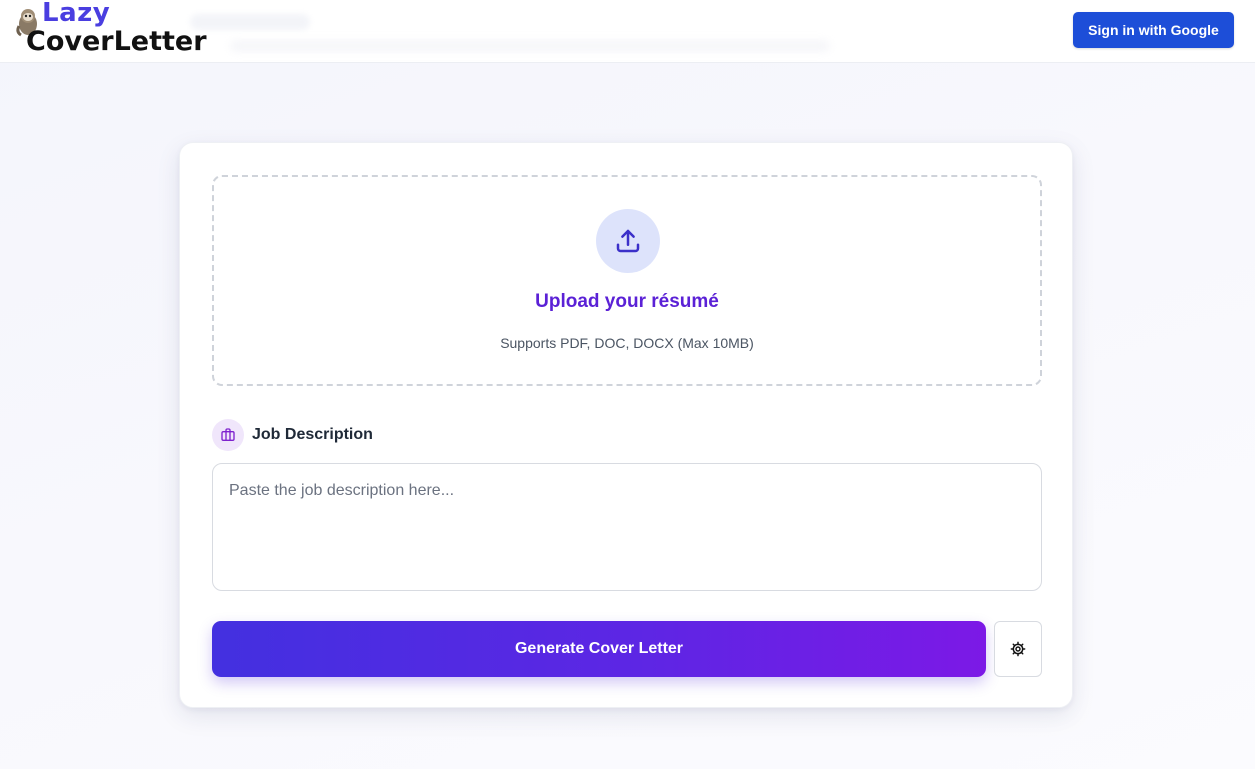 This screenshot has width=1255, height=769. I want to click on generate-cover-letter-button: Generate Cover Letter, so click(599, 649).